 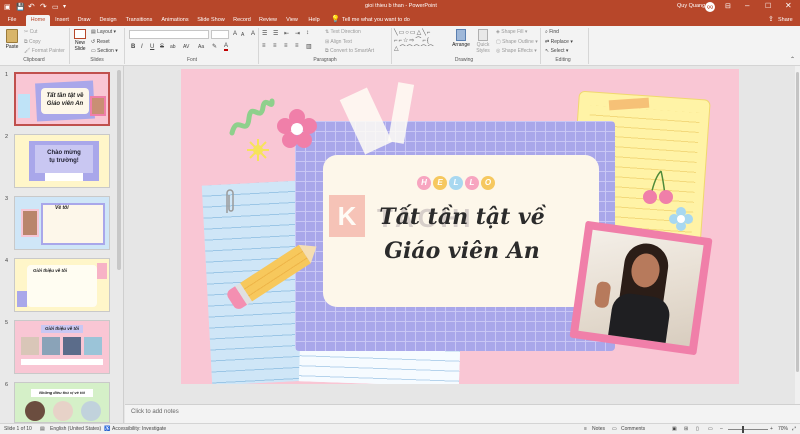 I want to click on zoom-level: 70%, so click(x=783, y=429).